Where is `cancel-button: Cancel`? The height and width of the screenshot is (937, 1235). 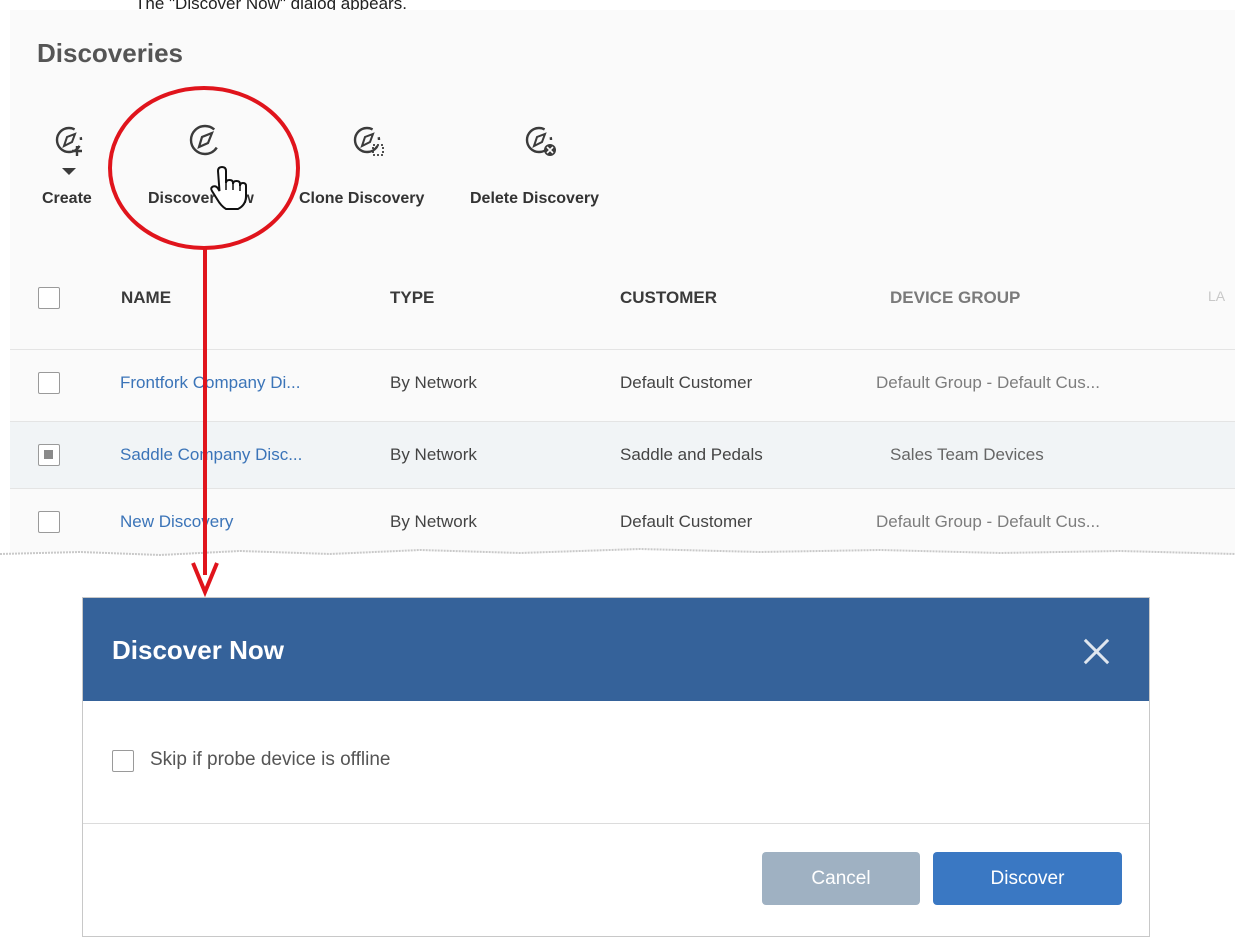
cancel-button: Cancel is located at coordinates (841, 878).